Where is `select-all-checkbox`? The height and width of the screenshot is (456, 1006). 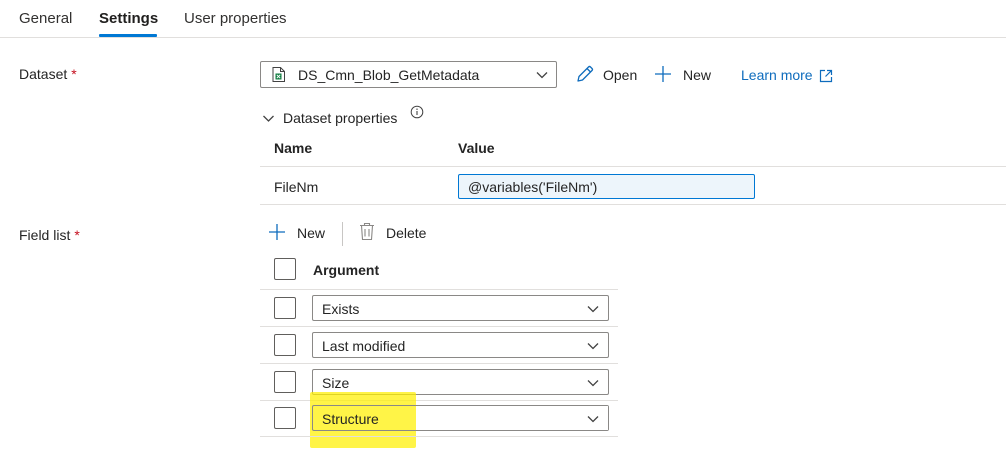 select-all-checkbox is located at coordinates (285, 269).